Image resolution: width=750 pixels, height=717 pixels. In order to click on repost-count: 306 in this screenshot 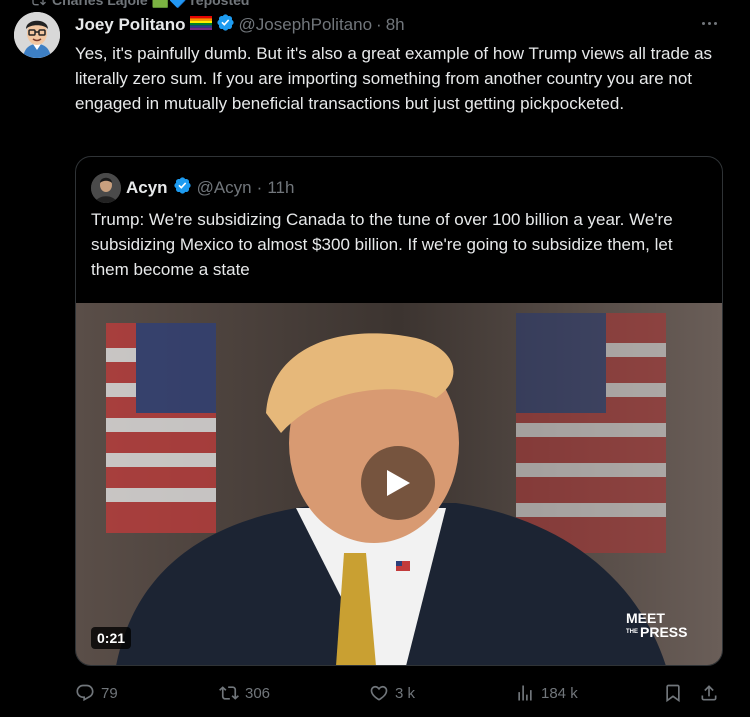, I will do `click(258, 693)`.